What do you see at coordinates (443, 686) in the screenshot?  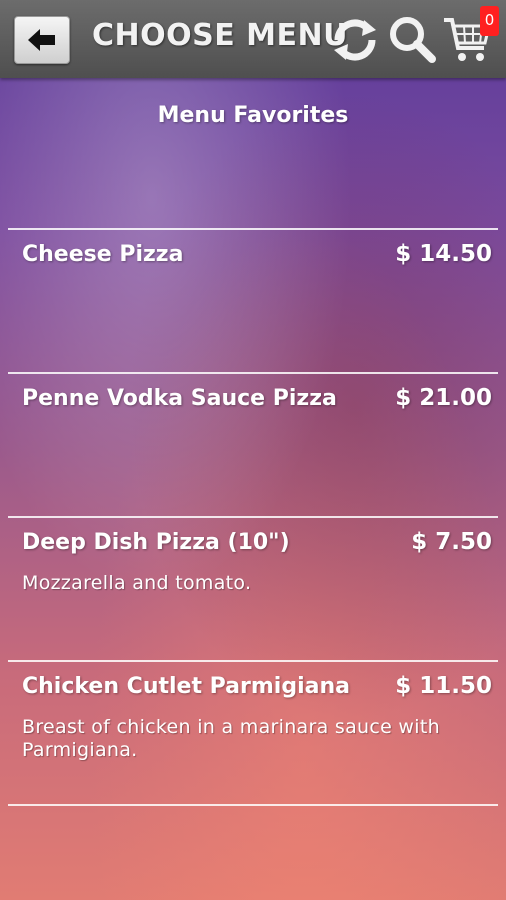 I see `item-price: $ 11.50` at bounding box center [443, 686].